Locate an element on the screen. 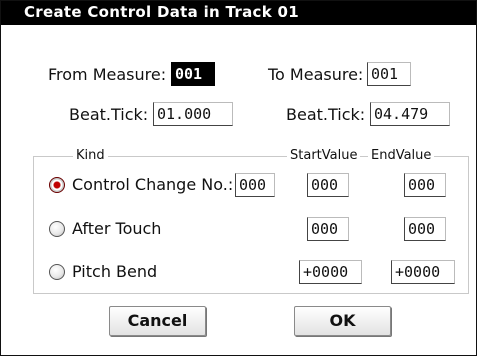 The height and width of the screenshot is (356, 477). title-bar: Create Control Data in Track 01 is located at coordinates (238, 13).